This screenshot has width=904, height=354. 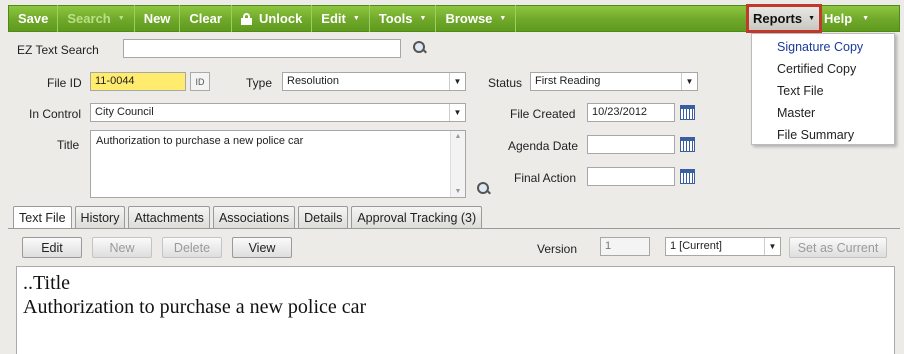 I want to click on help-label: Help, so click(x=838, y=18).